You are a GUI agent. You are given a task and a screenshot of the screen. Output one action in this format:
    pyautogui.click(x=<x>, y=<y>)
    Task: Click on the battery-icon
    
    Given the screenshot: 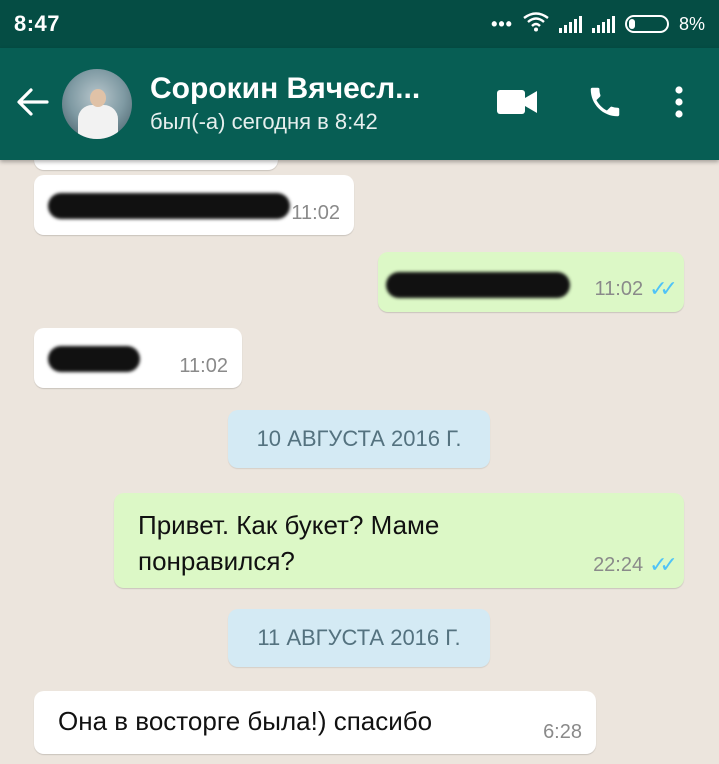 What is the action you would take?
    pyautogui.click(x=646, y=24)
    